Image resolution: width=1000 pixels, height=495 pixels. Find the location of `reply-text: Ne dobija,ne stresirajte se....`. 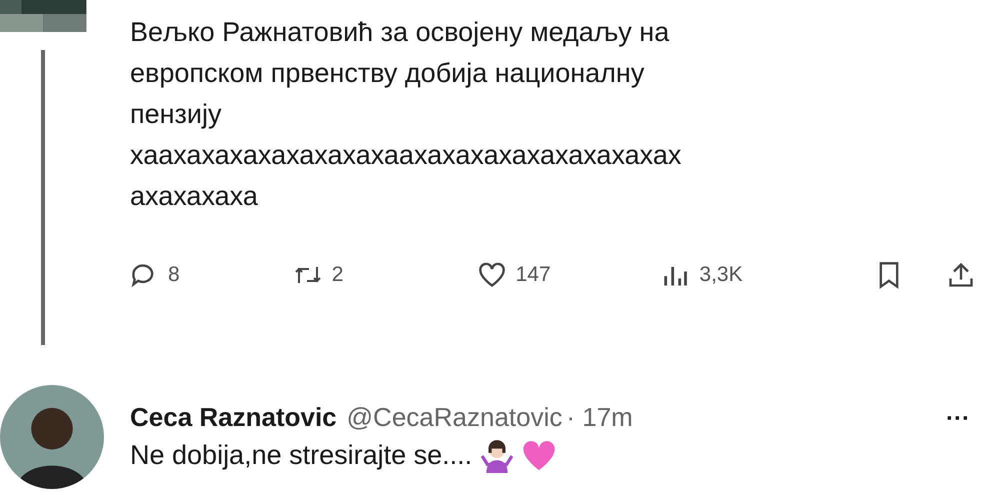

reply-text: Ne dobija,ne stresirajte se.... is located at coordinates (301, 455).